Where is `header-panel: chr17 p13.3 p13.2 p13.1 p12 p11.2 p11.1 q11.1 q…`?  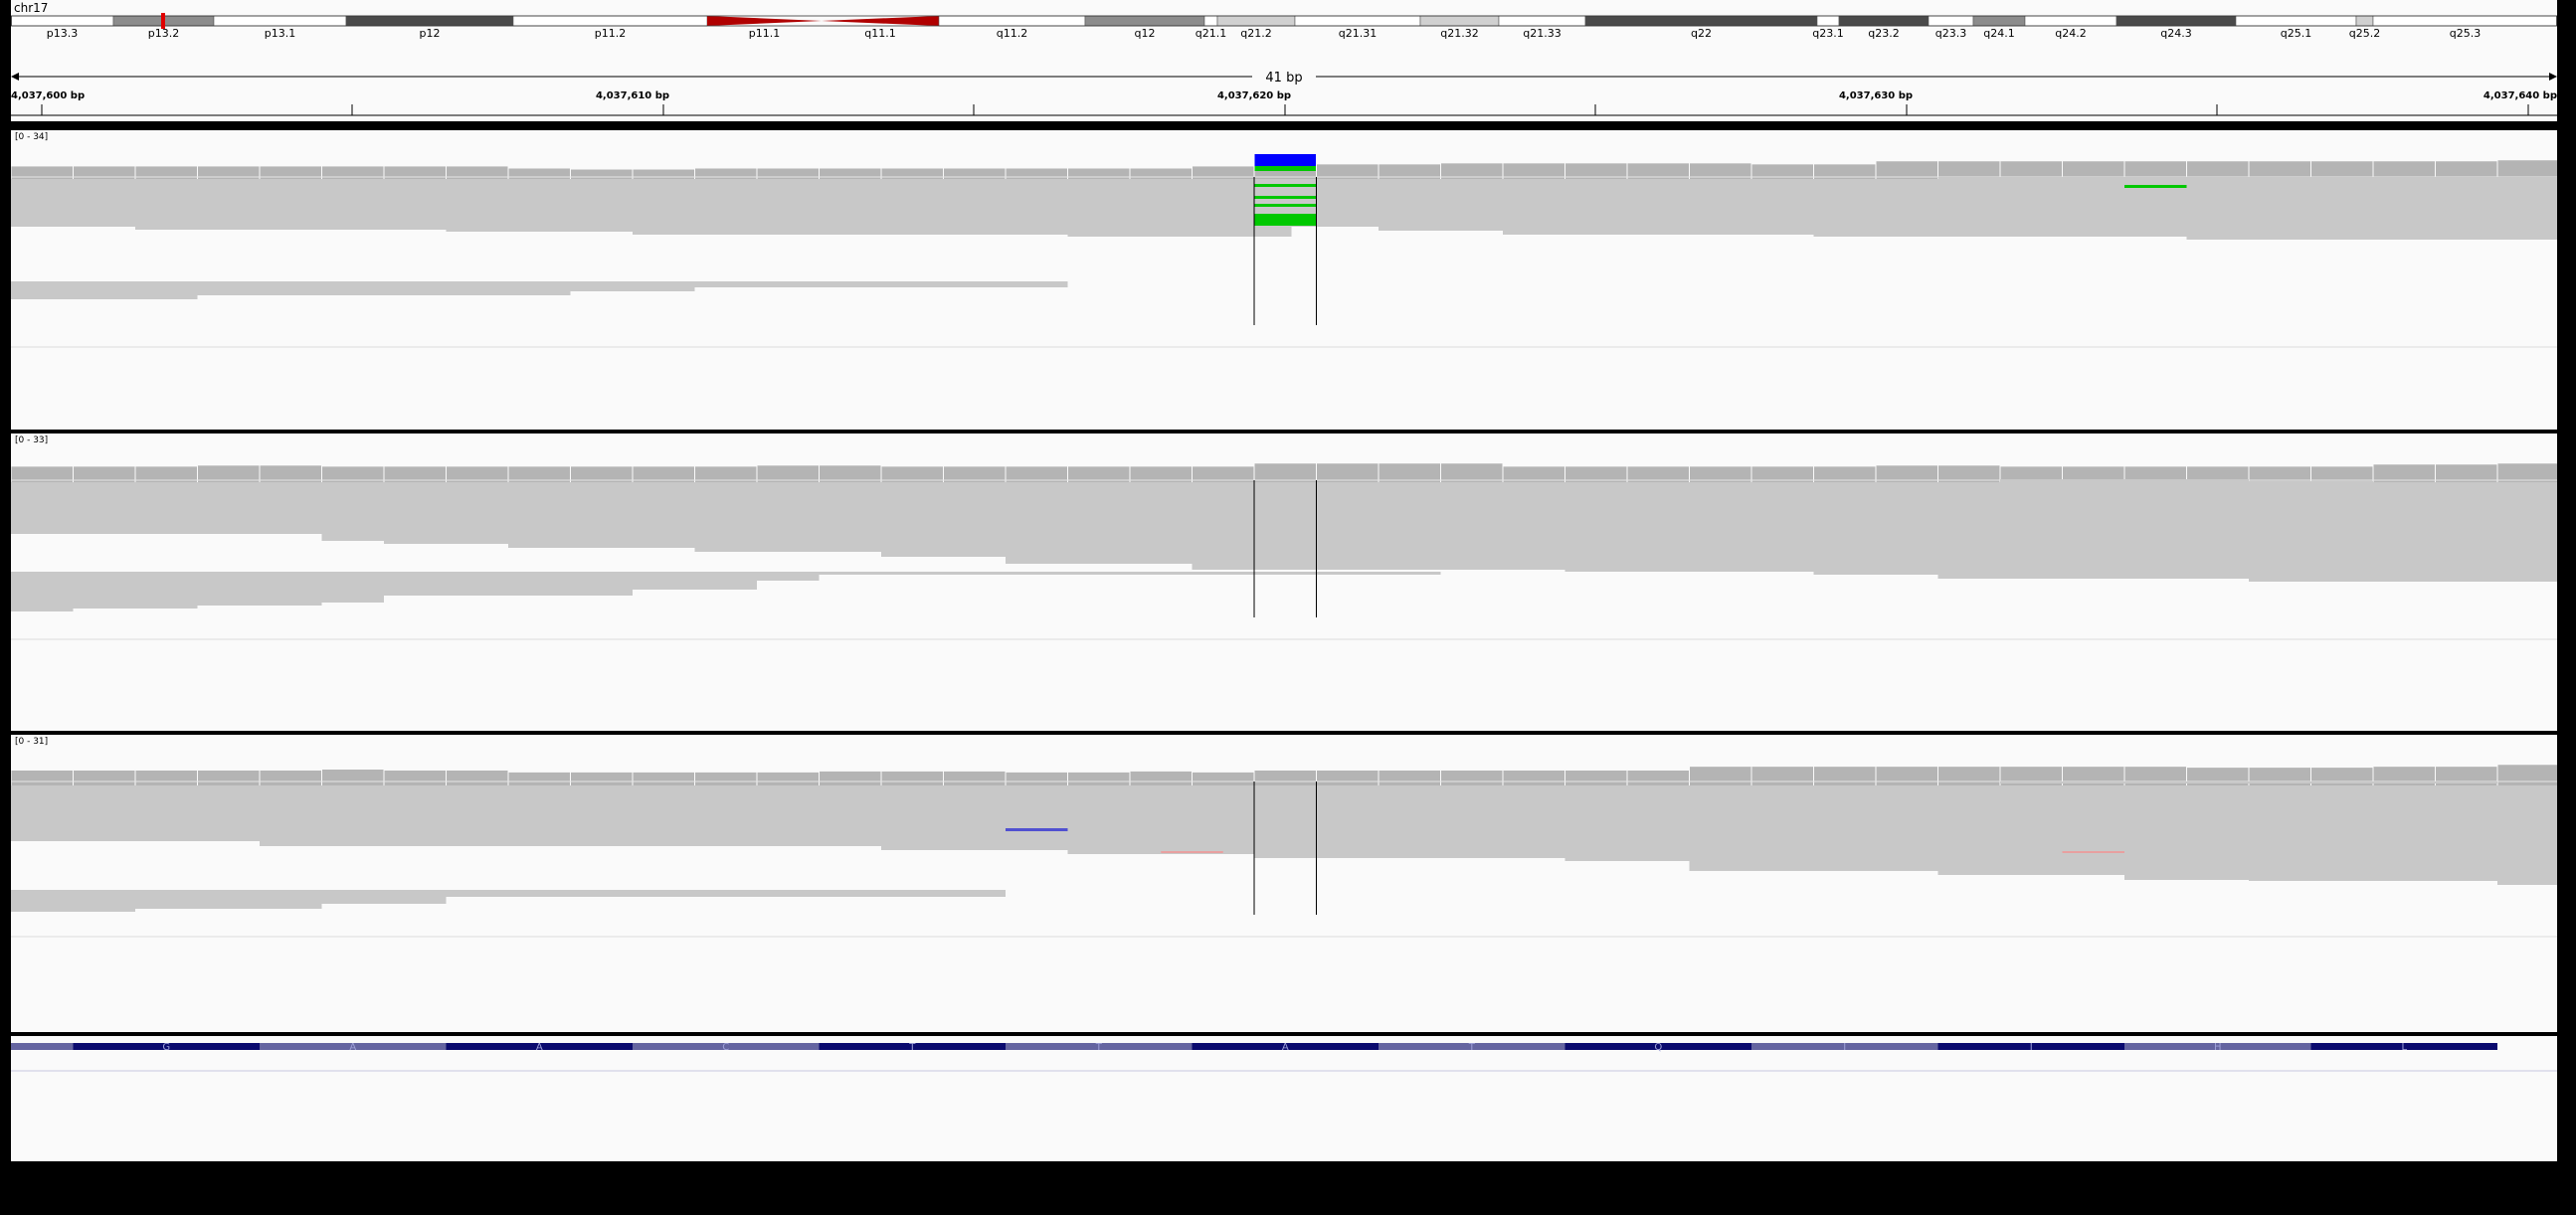
header-panel: chr17 p13.3 p13.2 p13.1 p12 p11.2 p11.1 q11.1 q… is located at coordinates (1284, 60).